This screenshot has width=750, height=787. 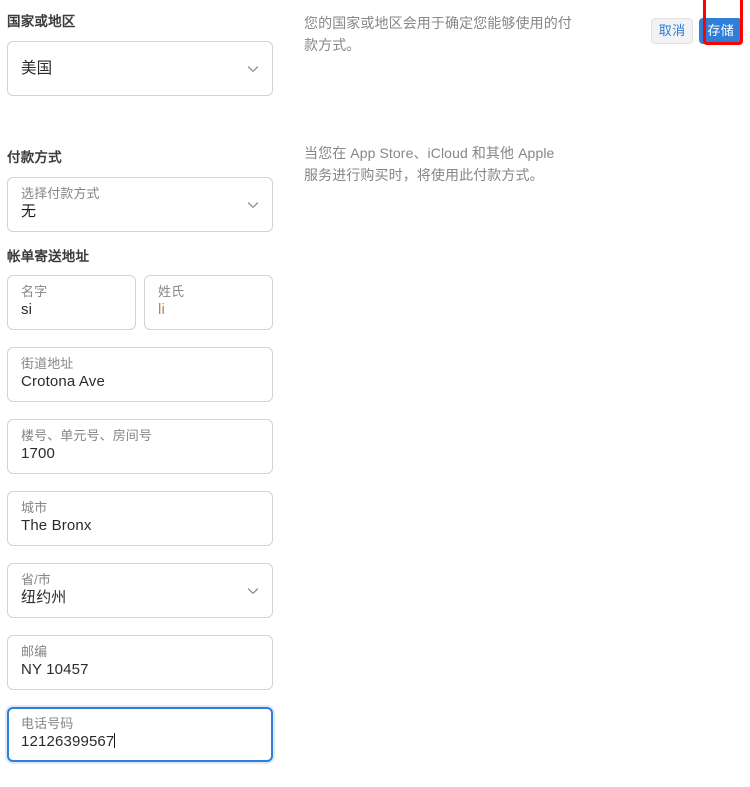 What do you see at coordinates (48, 256) in the screenshot?
I see `billing-address-heading: 帐单寄送地址` at bounding box center [48, 256].